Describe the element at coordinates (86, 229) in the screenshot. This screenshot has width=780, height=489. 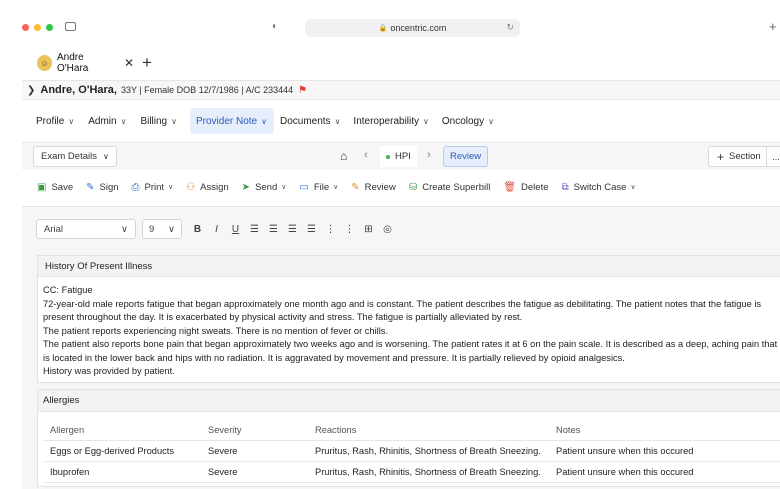
I see `font-family-select: Arial ∨` at that location.